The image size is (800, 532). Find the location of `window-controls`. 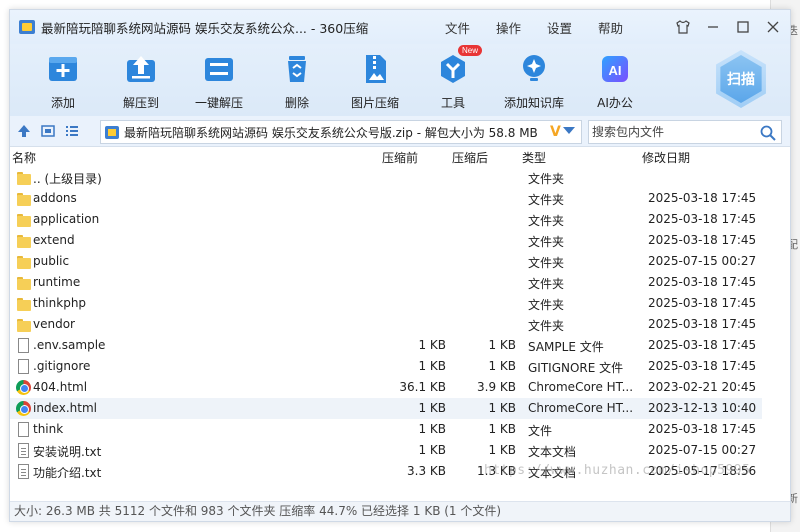

window-controls is located at coordinates (728, 27).